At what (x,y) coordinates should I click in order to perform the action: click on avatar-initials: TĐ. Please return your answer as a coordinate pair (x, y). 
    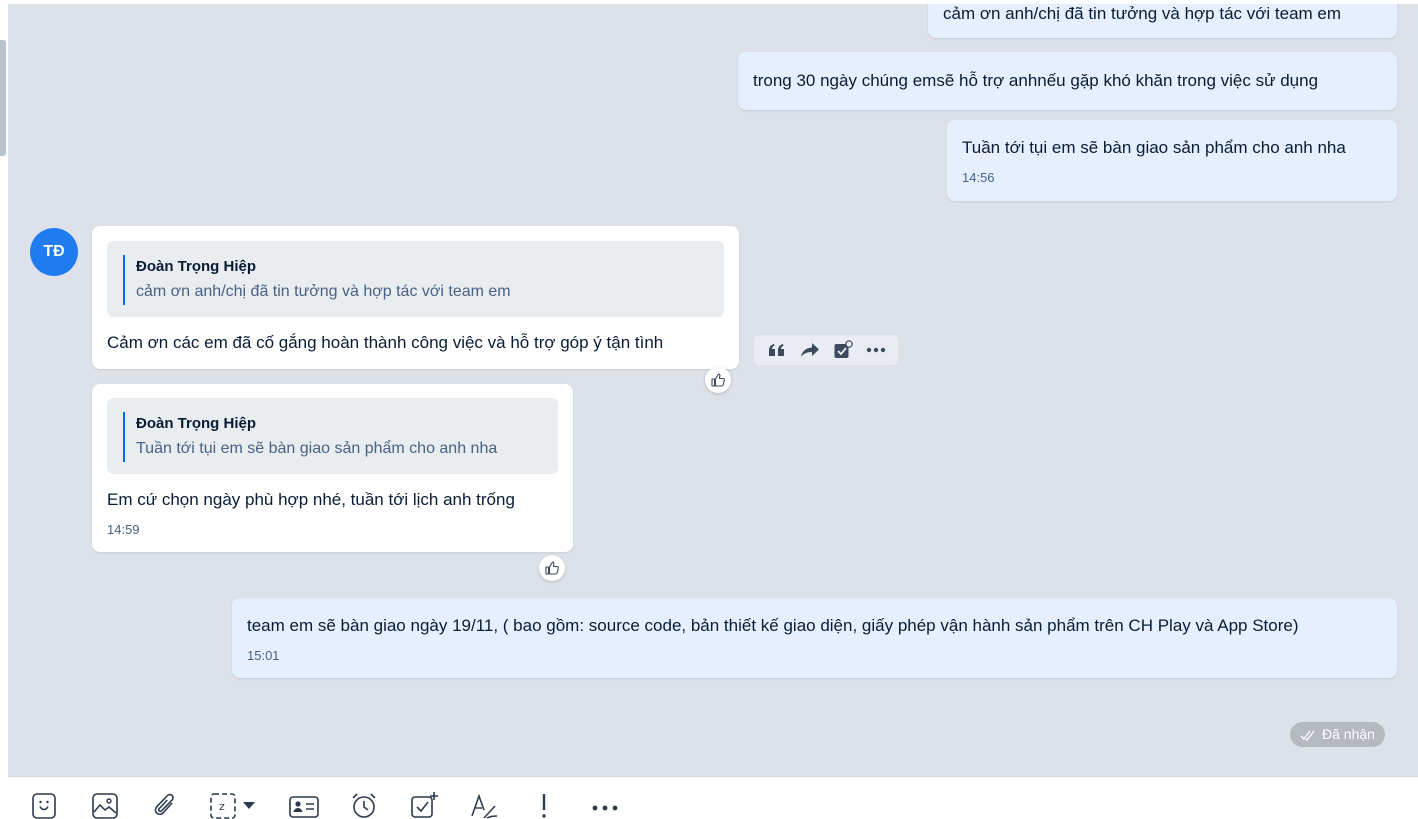
    Looking at the image, I should click on (54, 251).